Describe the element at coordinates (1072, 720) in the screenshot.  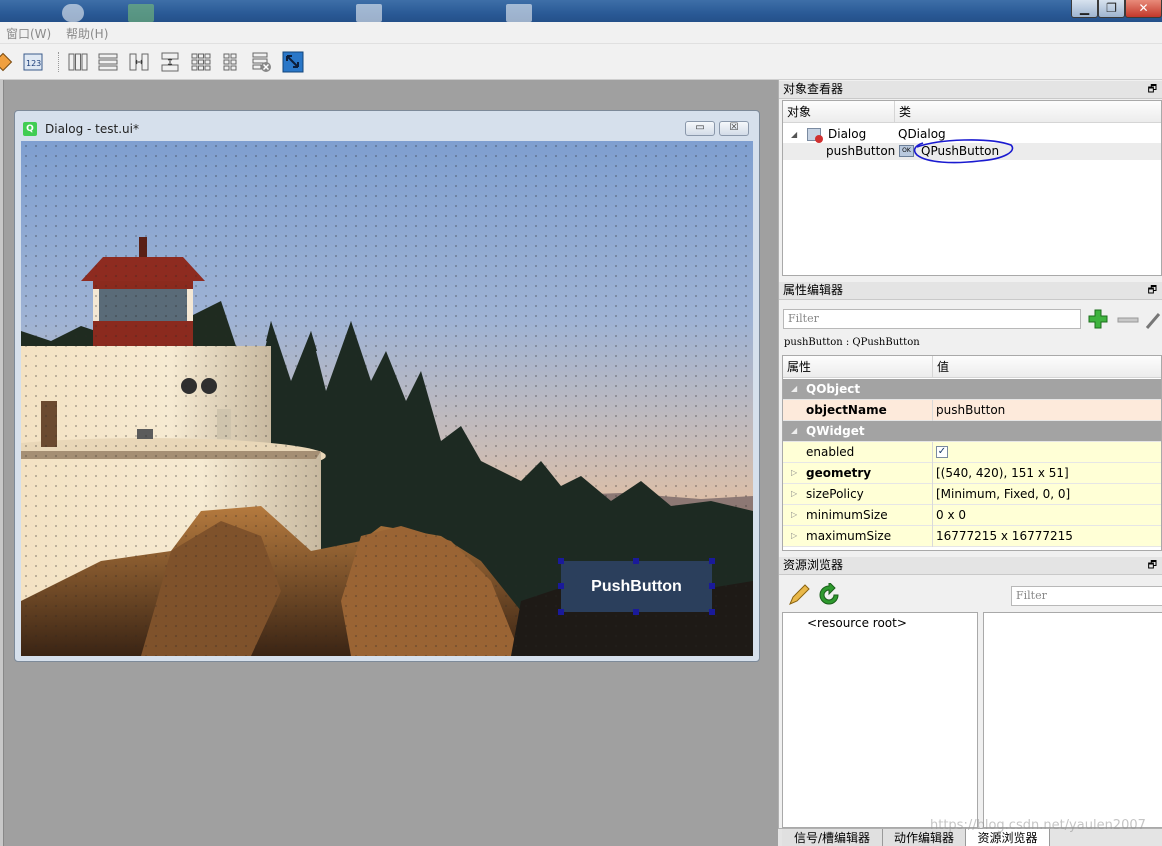
I see `resource-list` at that location.